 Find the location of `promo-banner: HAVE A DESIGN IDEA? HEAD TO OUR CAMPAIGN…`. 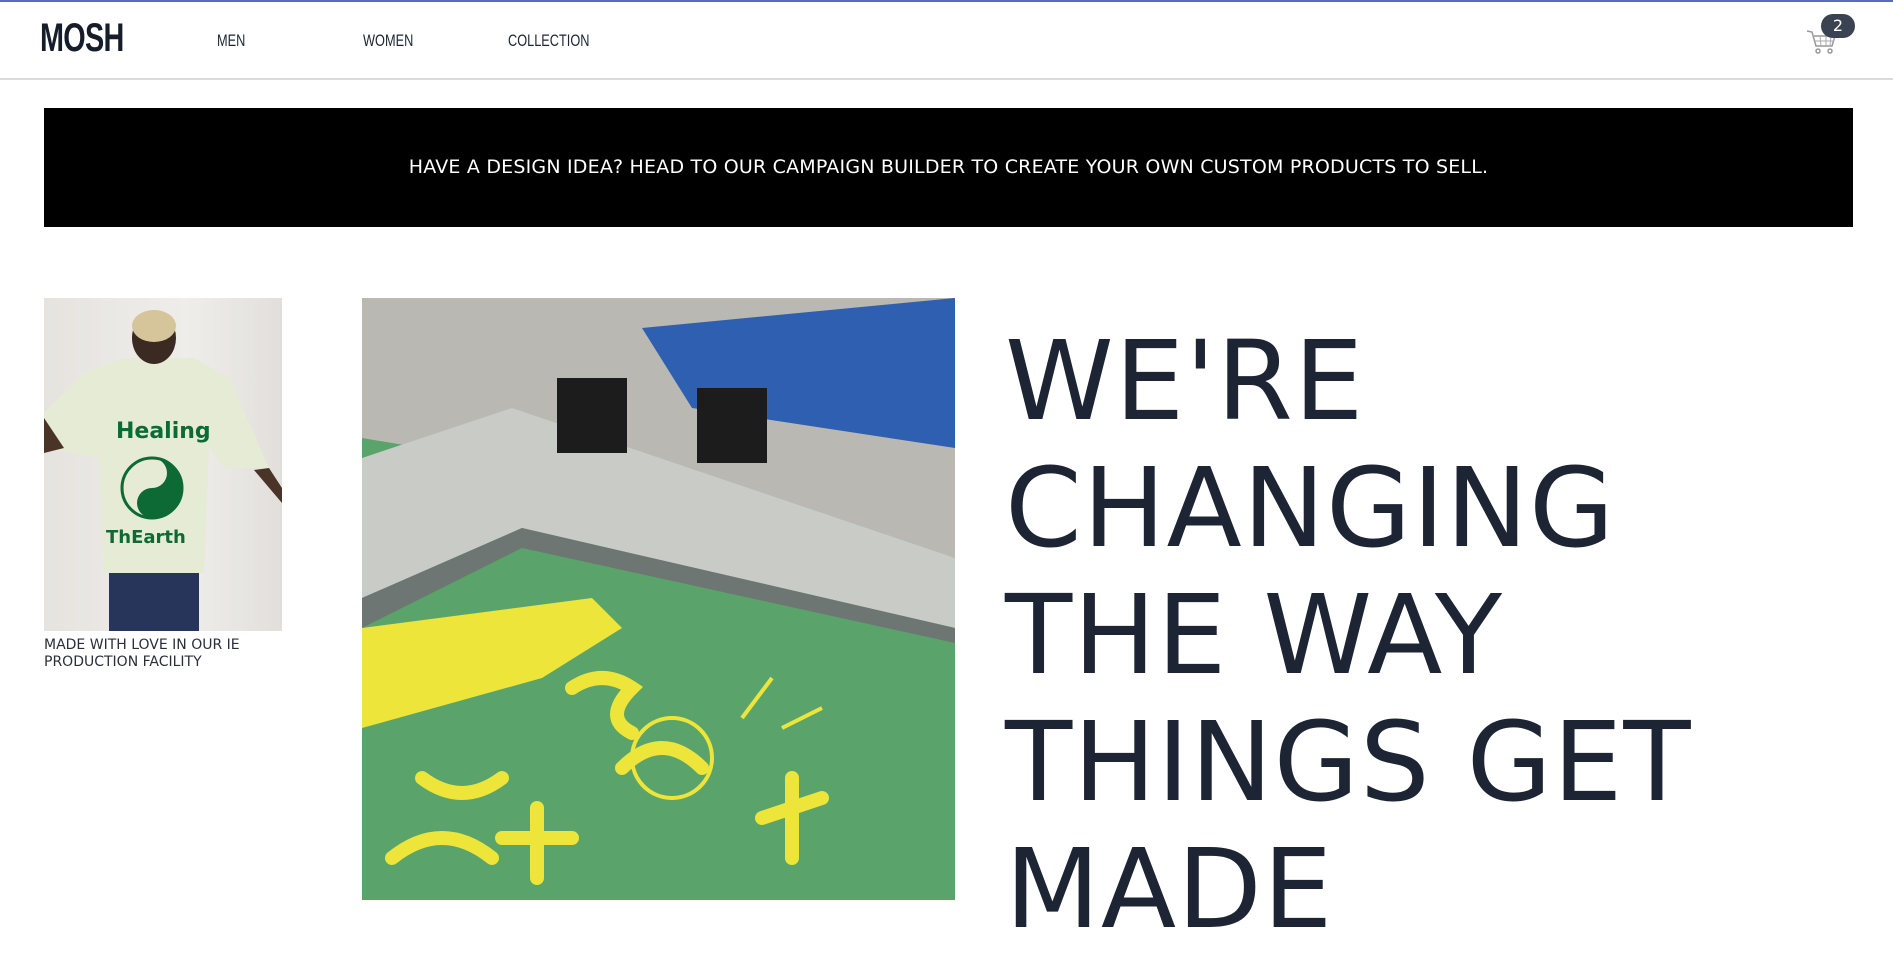

promo-banner: HAVE A DESIGN IDEA? HEAD TO OUR CAMPAIGN… is located at coordinates (948, 167).